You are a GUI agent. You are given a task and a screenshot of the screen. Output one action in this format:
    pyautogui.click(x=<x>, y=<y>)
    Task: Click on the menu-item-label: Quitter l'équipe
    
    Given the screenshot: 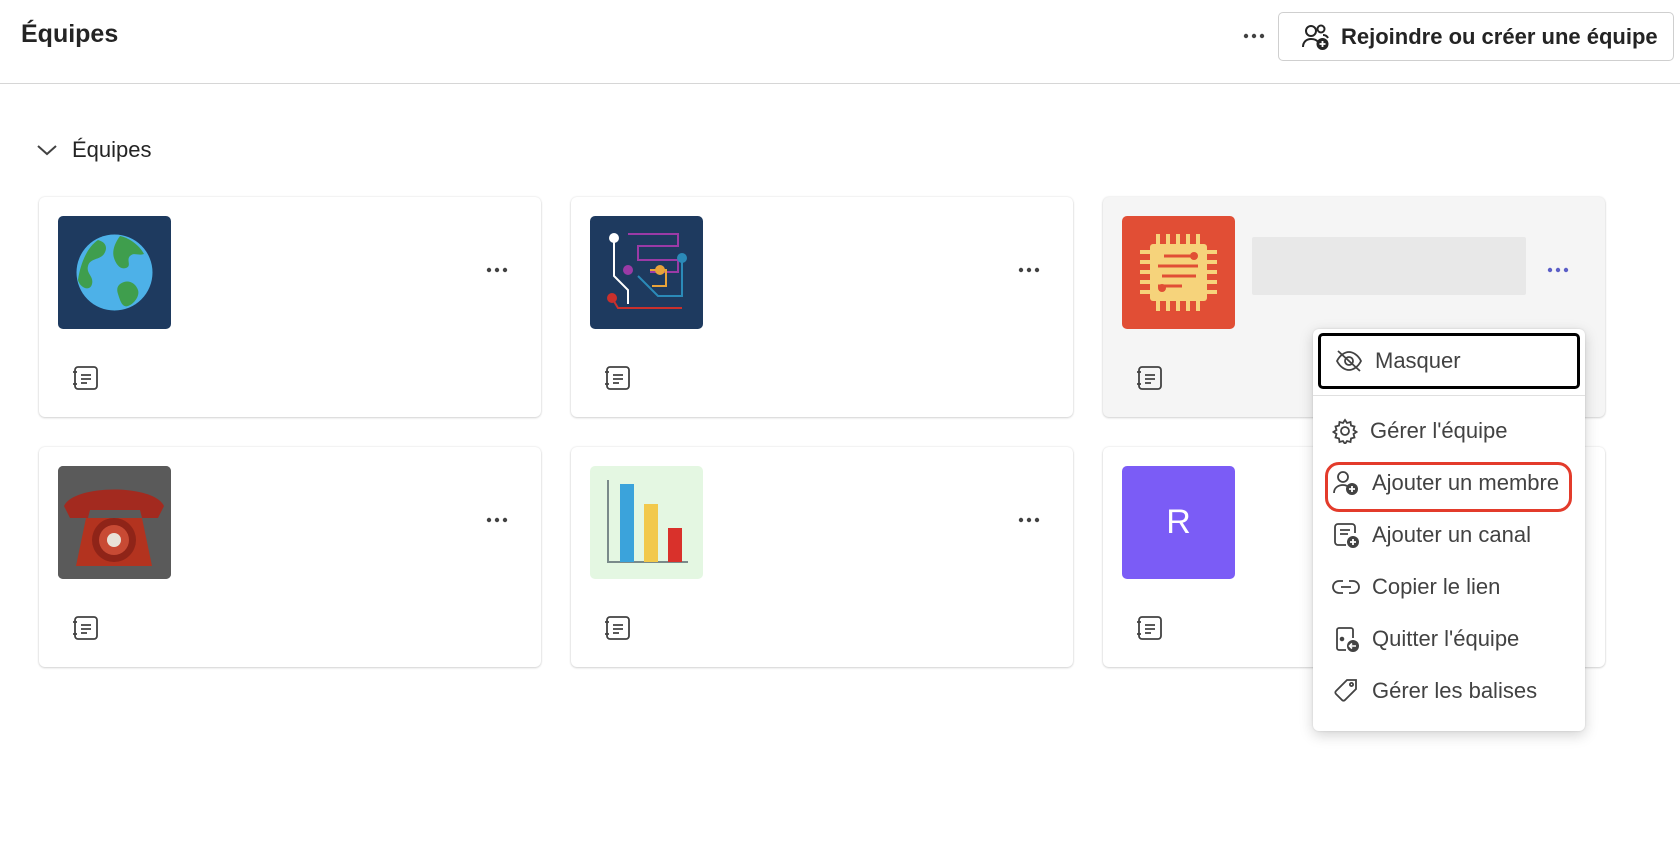 What is the action you would take?
    pyautogui.click(x=1446, y=638)
    